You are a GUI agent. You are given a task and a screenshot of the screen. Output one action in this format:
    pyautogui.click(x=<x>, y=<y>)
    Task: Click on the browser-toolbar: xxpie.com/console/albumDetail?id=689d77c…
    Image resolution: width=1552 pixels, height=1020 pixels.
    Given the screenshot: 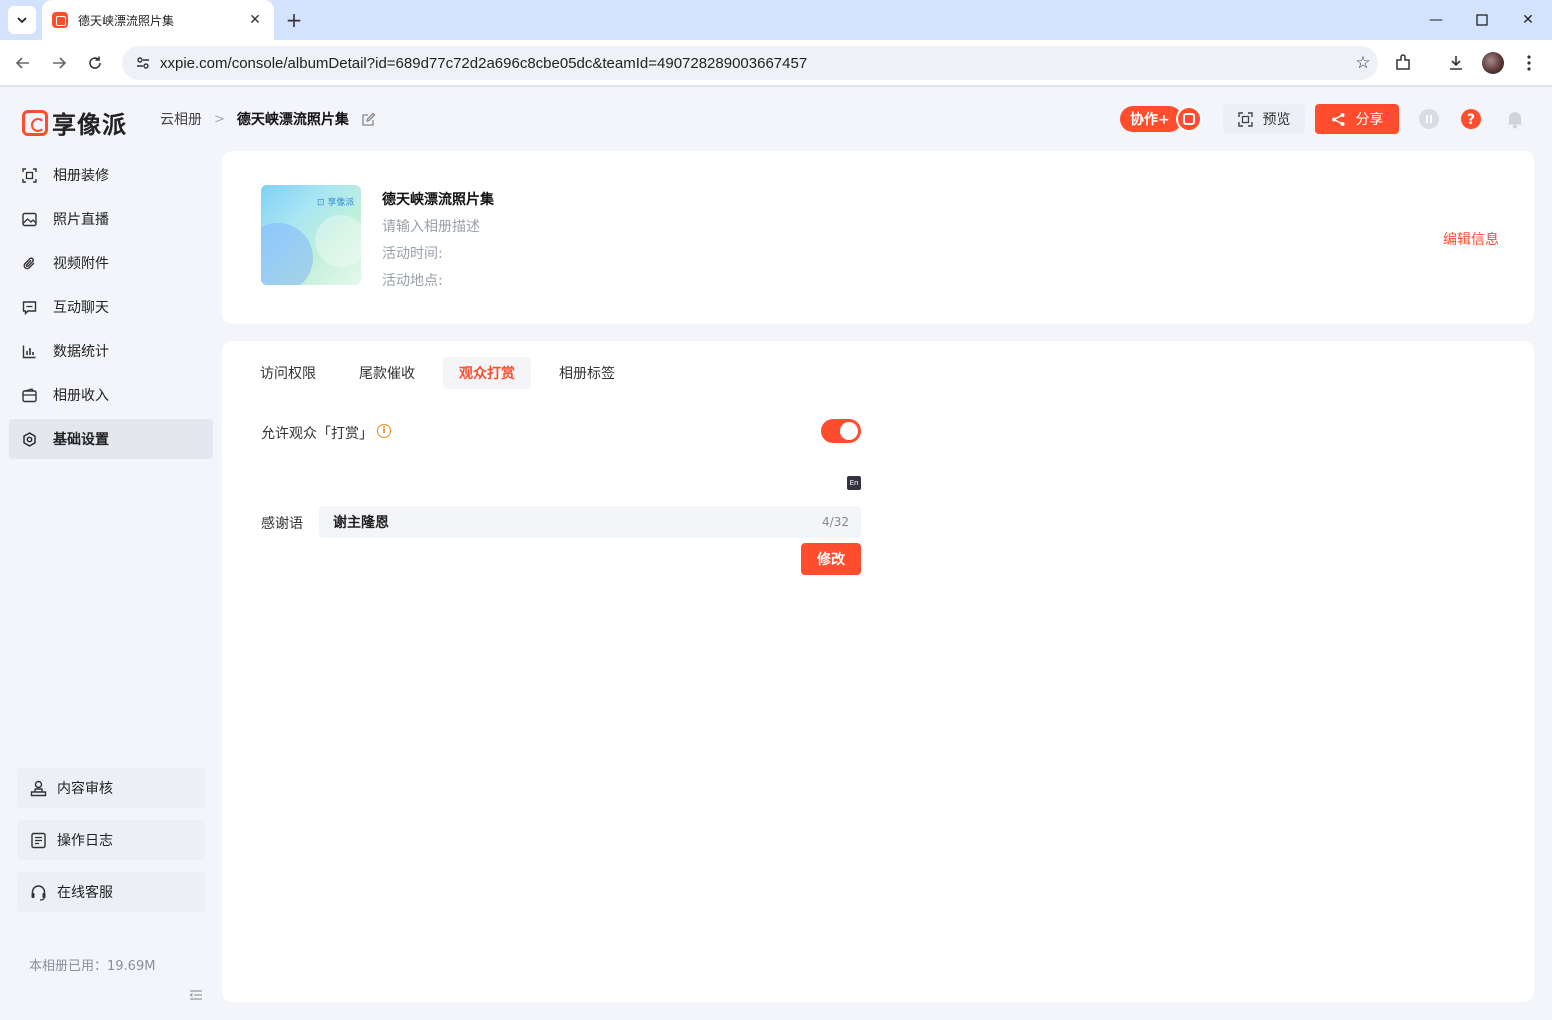 What is the action you would take?
    pyautogui.click(x=776, y=63)
    